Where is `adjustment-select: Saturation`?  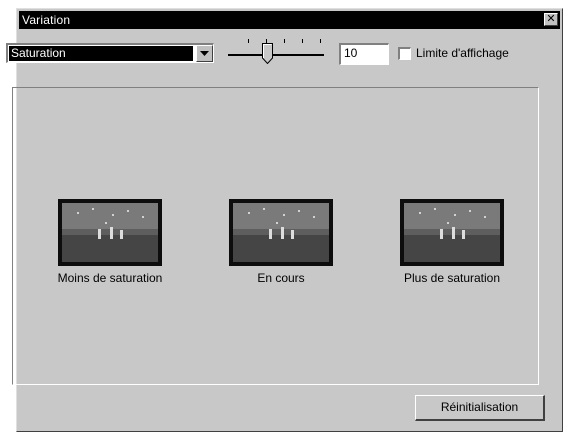
adjustment-select: Saturation is located at coordinates (110, 53).